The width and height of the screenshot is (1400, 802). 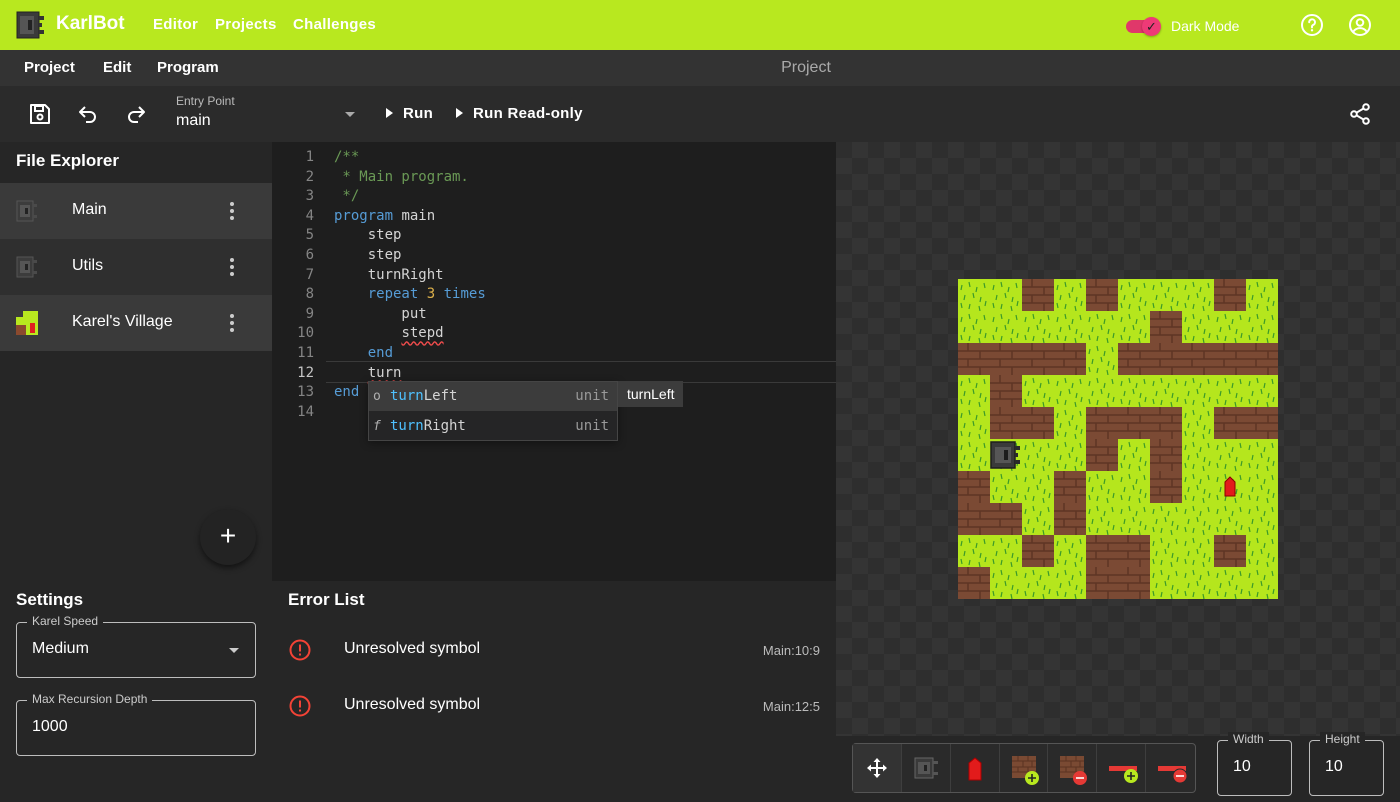 What do you see at coordinates (401, 177) in the screenshot?
I see `code-line: * Main program.` at bounding box center [401, 177].